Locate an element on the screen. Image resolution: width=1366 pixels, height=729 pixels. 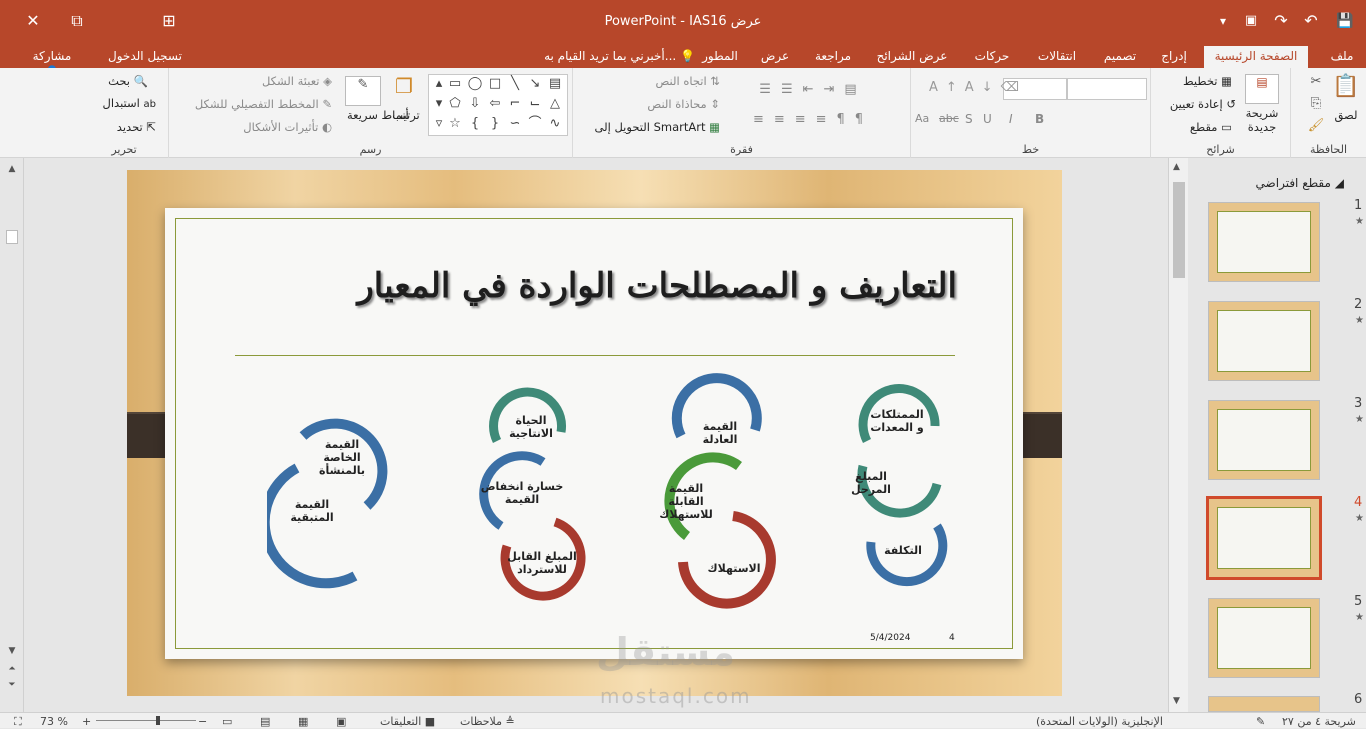
elbow-connector-icon: ⌙ is located at coordinates (535, 104).